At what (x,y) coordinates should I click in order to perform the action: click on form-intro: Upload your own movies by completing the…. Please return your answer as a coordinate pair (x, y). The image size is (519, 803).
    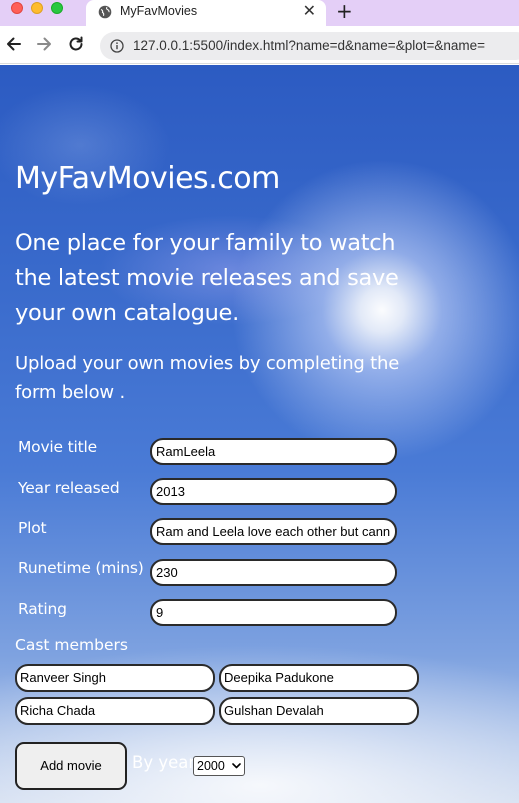
    Looking at the image, I should click on (207, 378).